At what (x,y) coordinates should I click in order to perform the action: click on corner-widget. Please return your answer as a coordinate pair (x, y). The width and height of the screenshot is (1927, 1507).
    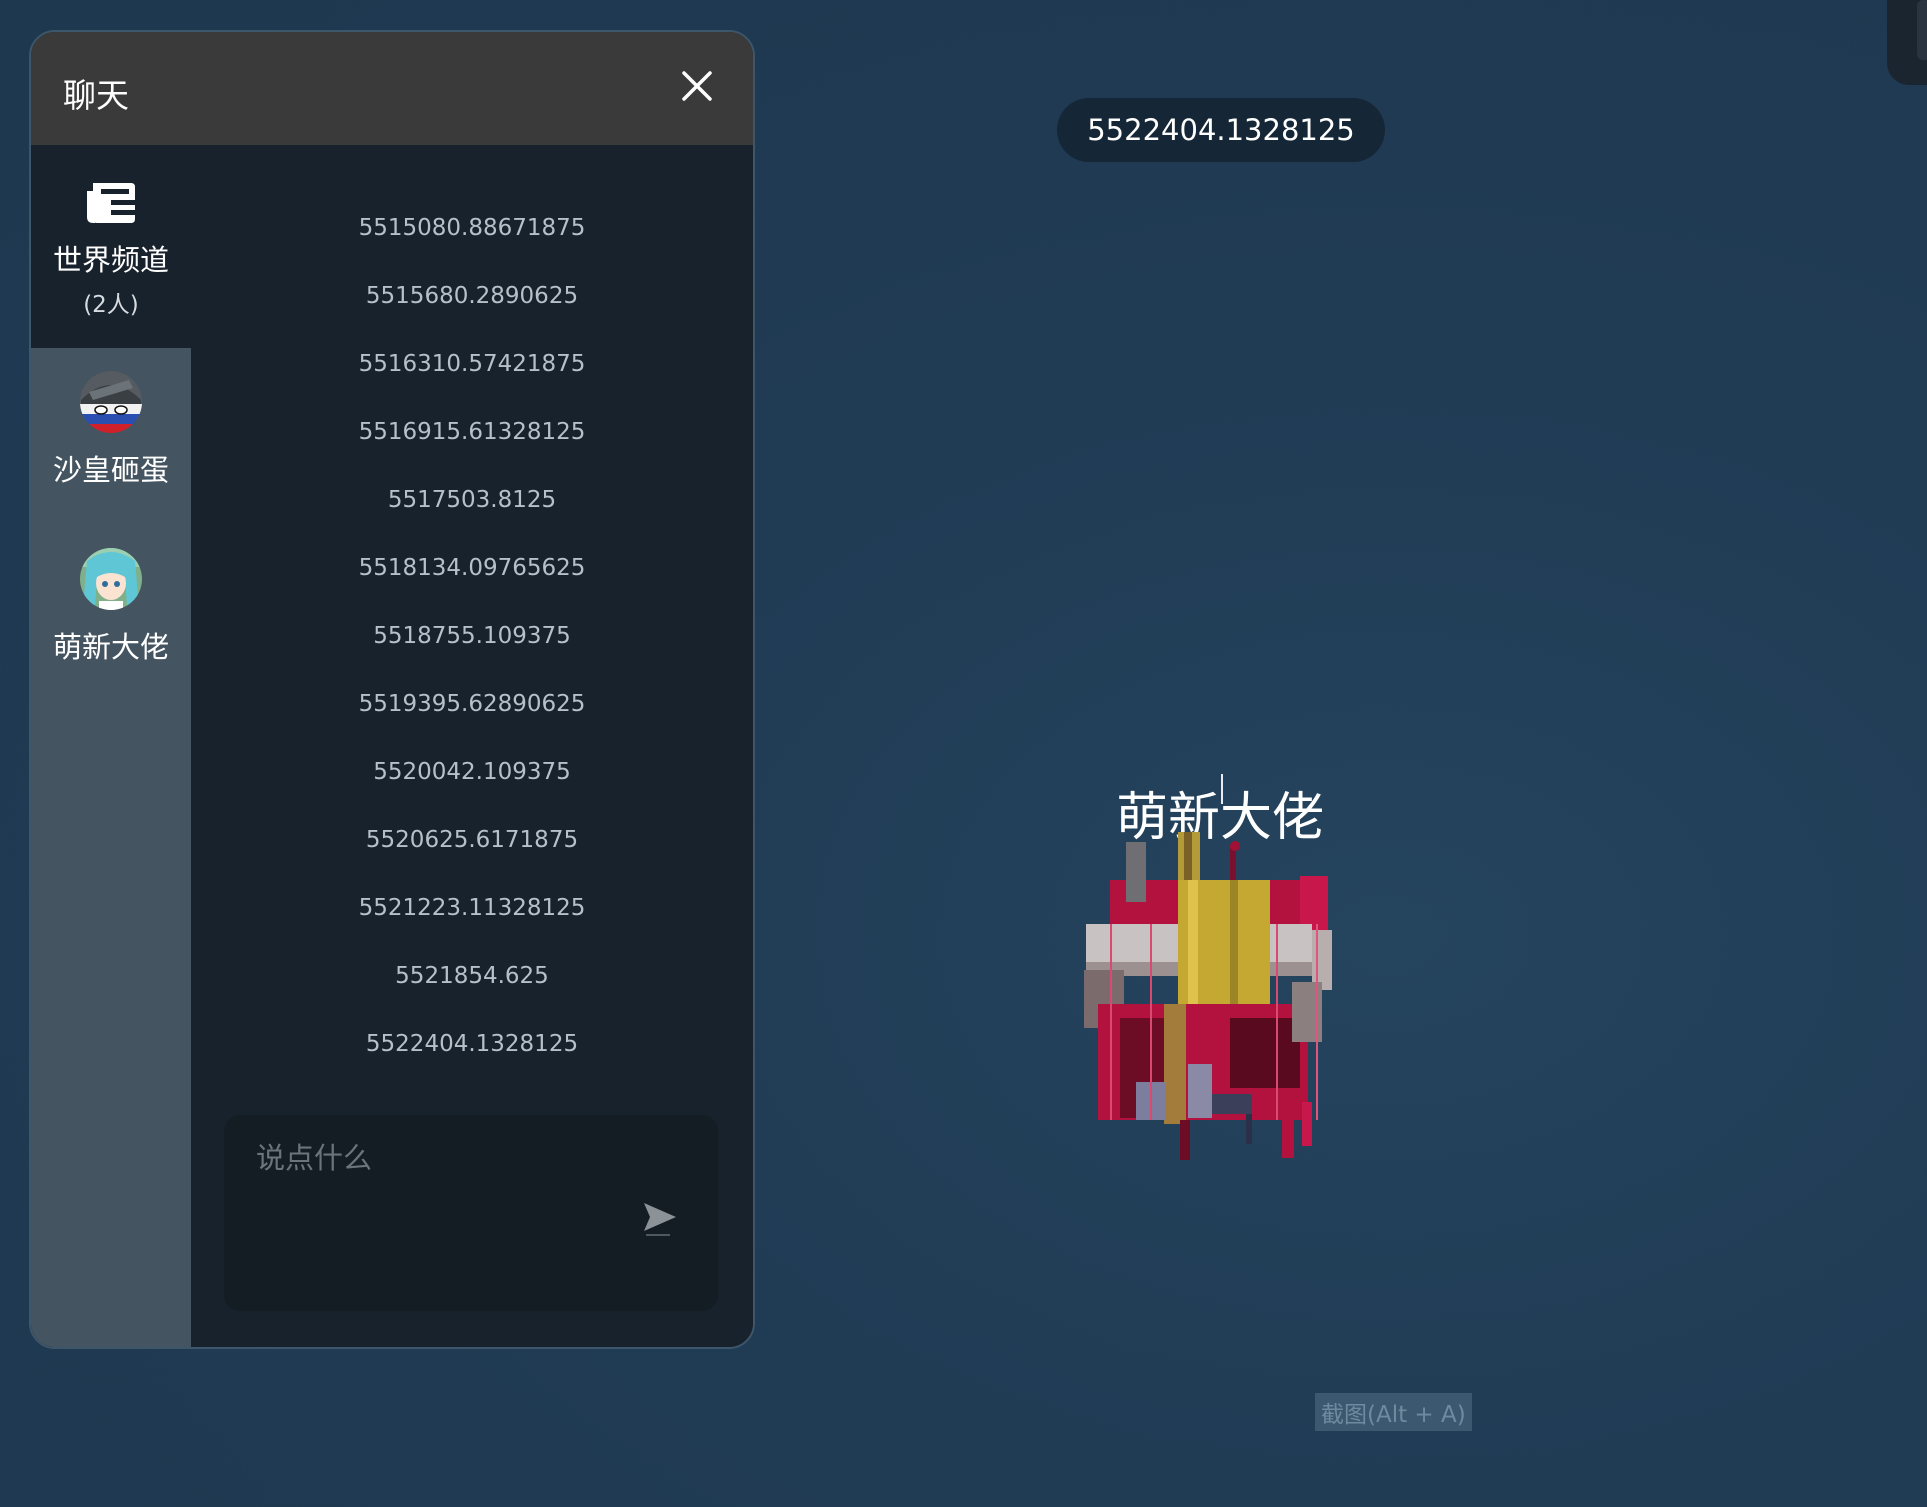
    Looking at the image, I should click on (1907, 42).